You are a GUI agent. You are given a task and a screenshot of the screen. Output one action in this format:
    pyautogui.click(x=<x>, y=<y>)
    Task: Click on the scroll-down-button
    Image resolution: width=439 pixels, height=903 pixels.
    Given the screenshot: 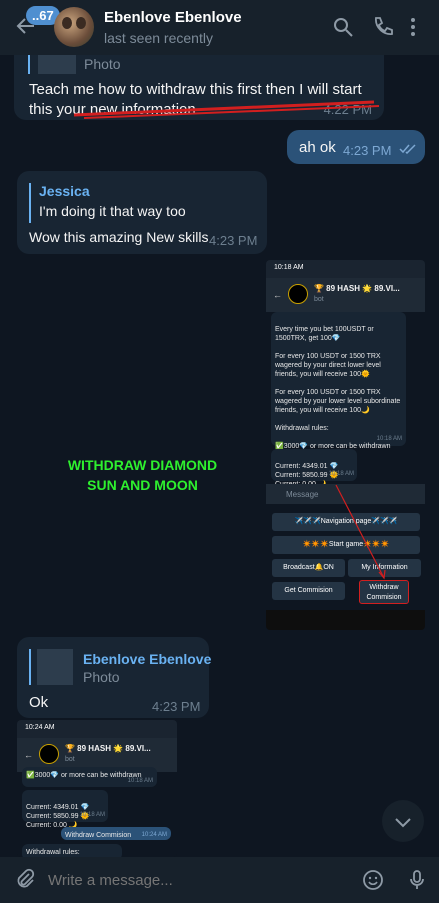 What is the action you would take?
    pyautogui.click(x=403, y=821)
    